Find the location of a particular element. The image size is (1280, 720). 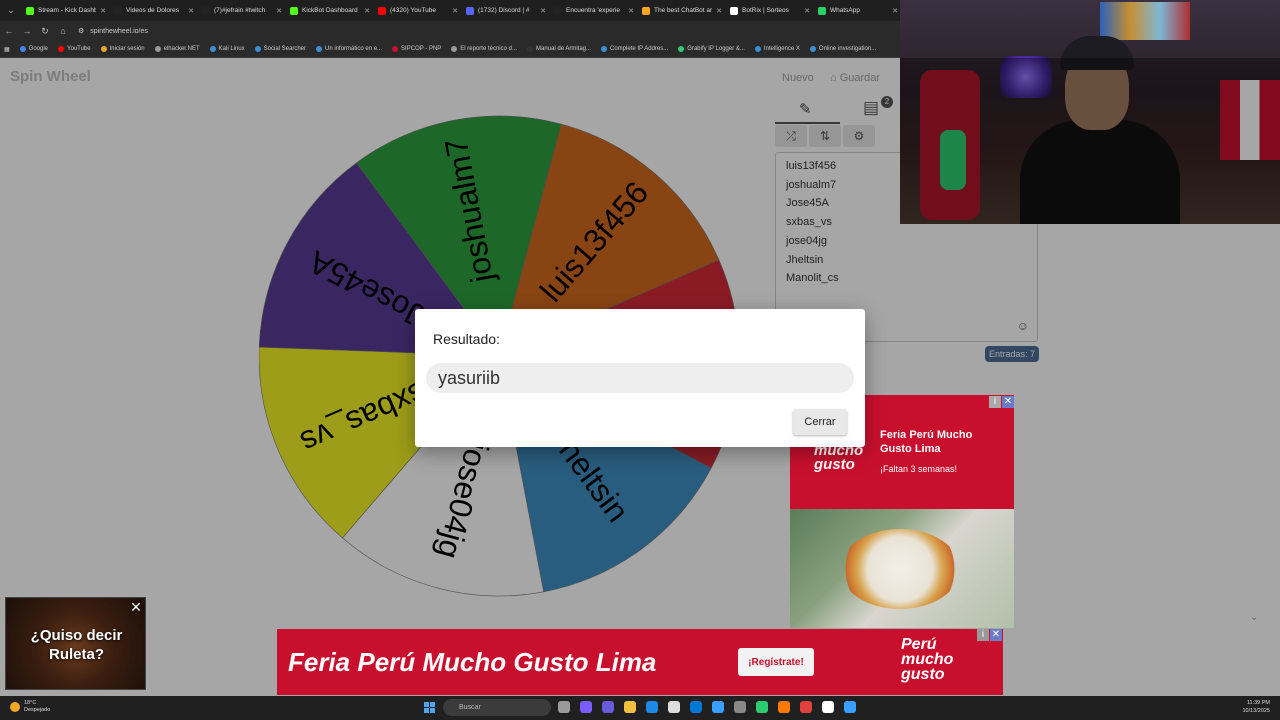

chevron-down-icon: ⌄ is located at coordinates (1254, 617).